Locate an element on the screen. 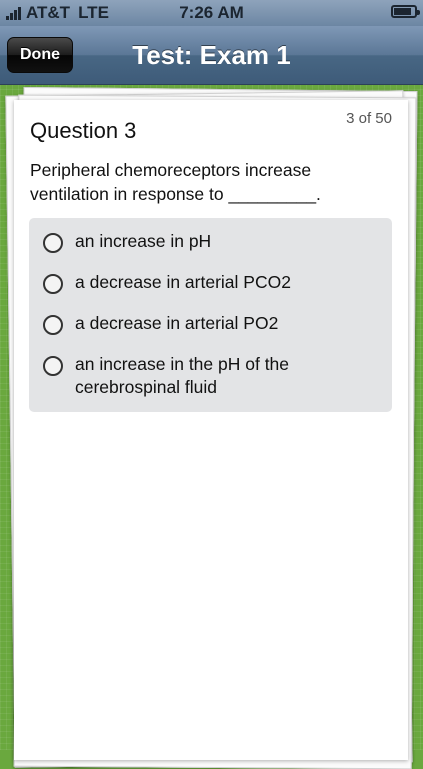  battery-icon is located at coordinates (405, 11).